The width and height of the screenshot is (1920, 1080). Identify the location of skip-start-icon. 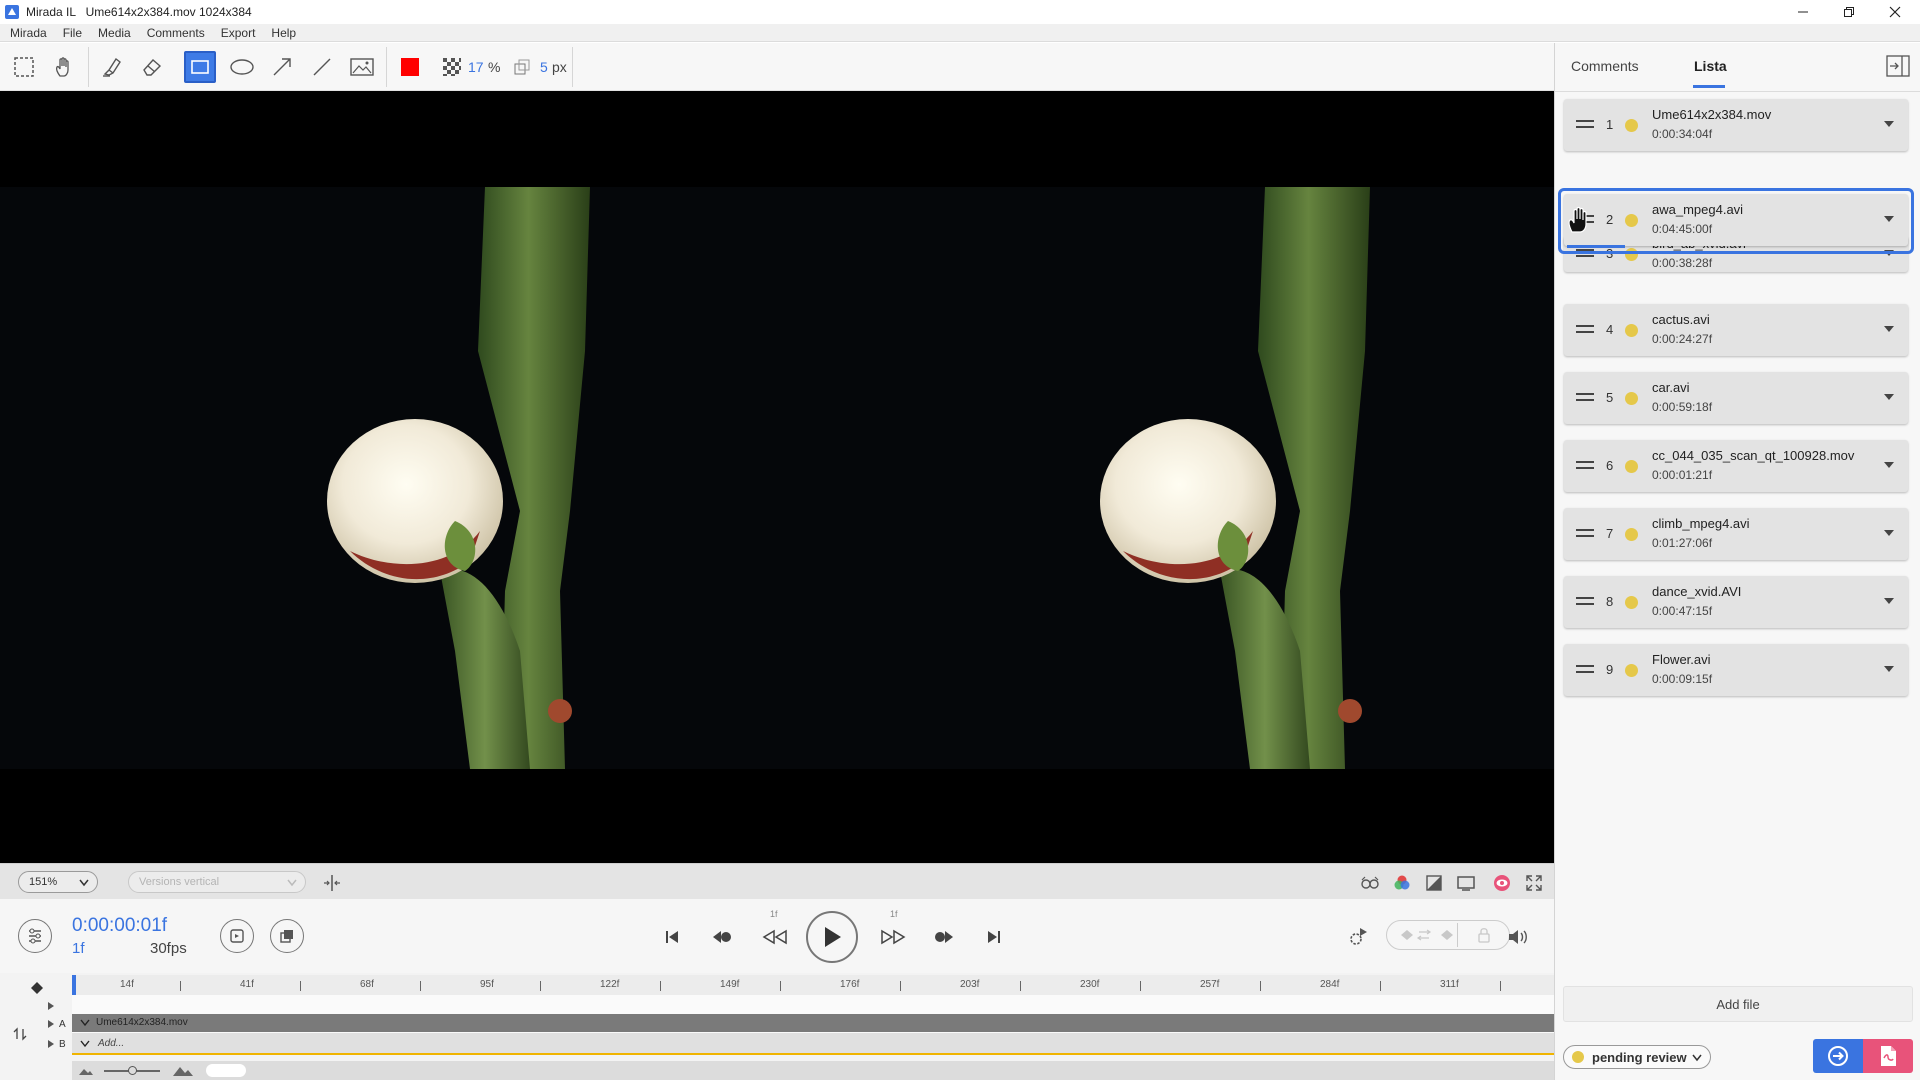
(672, 937).